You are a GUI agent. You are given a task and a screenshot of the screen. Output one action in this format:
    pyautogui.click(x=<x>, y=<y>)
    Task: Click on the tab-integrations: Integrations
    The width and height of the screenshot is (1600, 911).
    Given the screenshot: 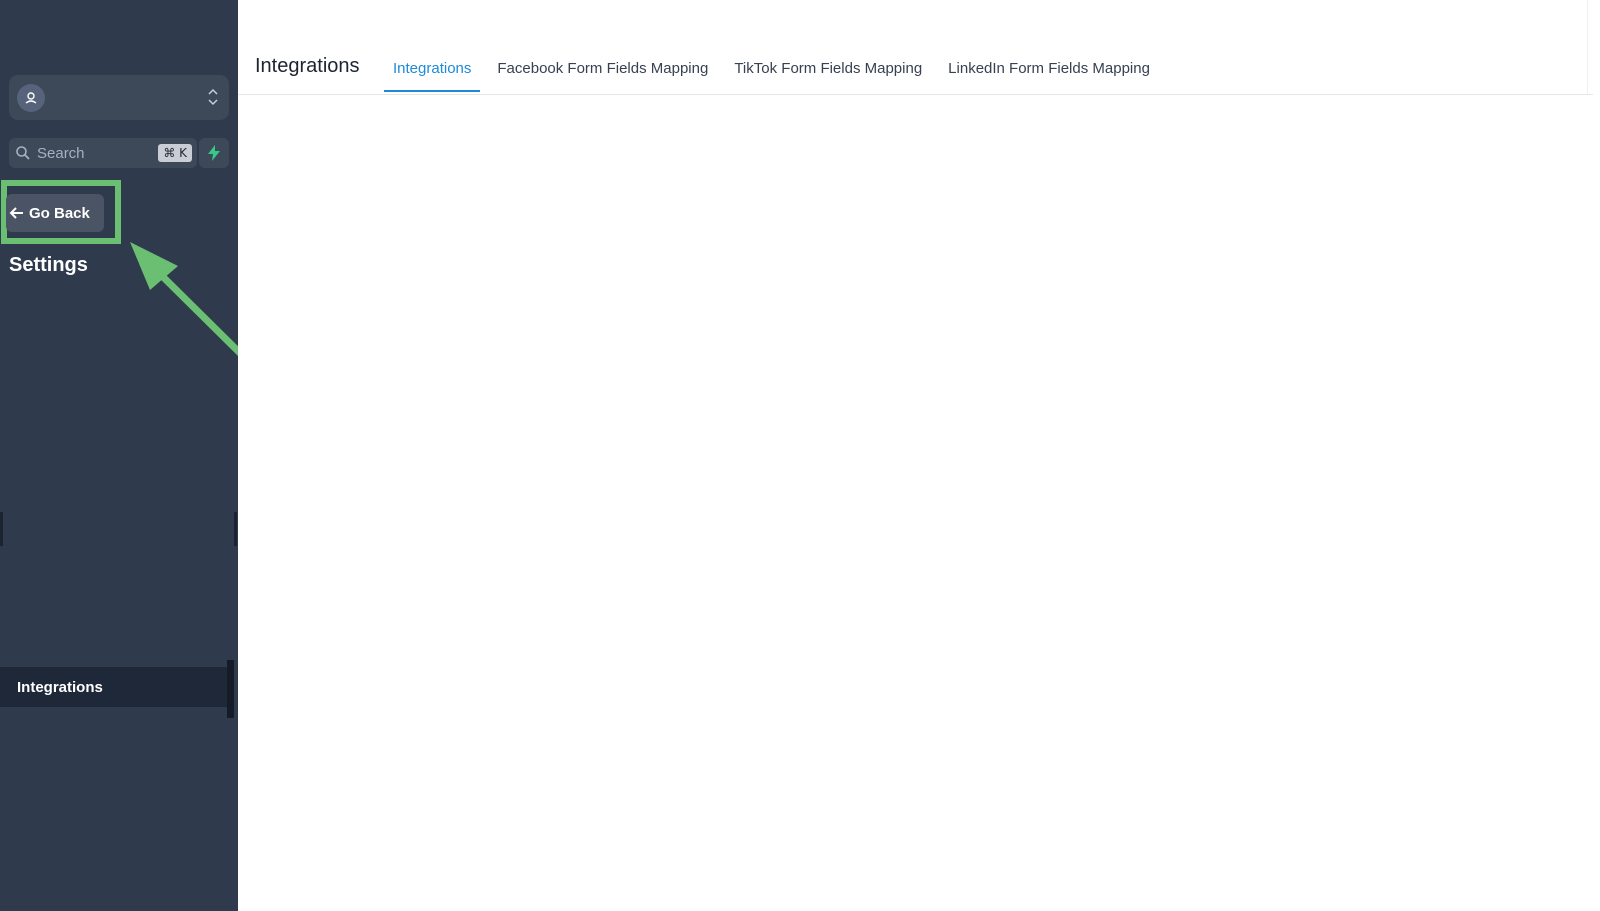 What is the action you would take?
    pyautogui.click(x=432, y=71)
    